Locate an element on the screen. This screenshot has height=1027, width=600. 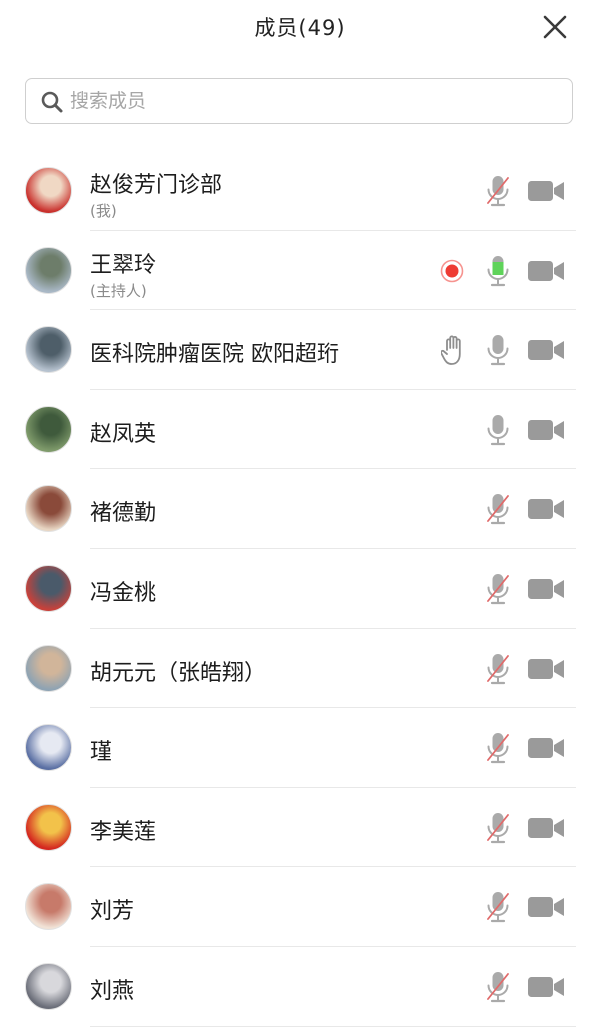
member-name: 刘燕 is located at coordinates (112, 991).